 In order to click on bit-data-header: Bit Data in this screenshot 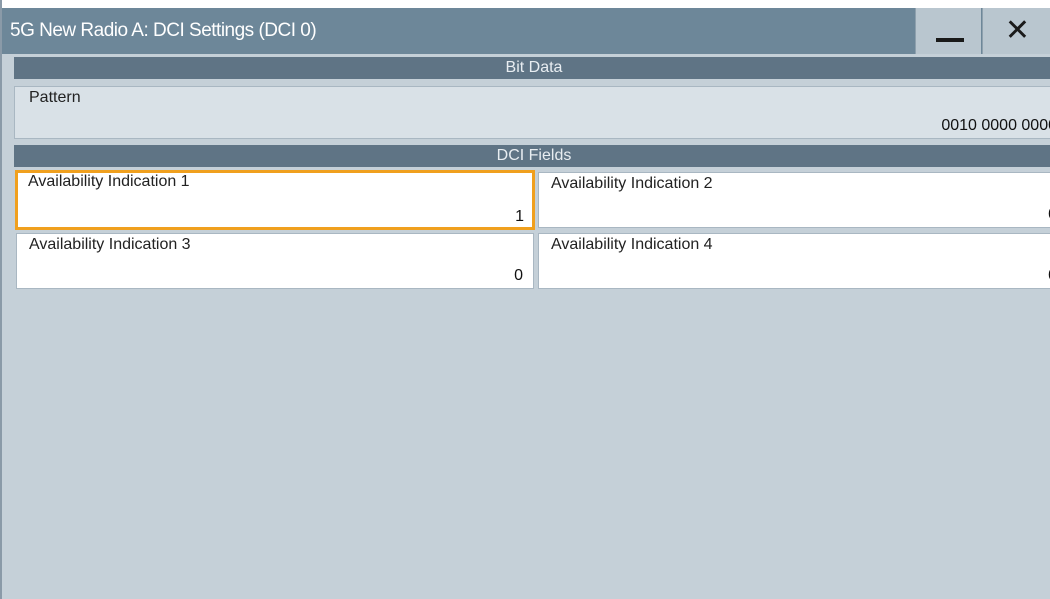, I will do `click(532, 68)`.